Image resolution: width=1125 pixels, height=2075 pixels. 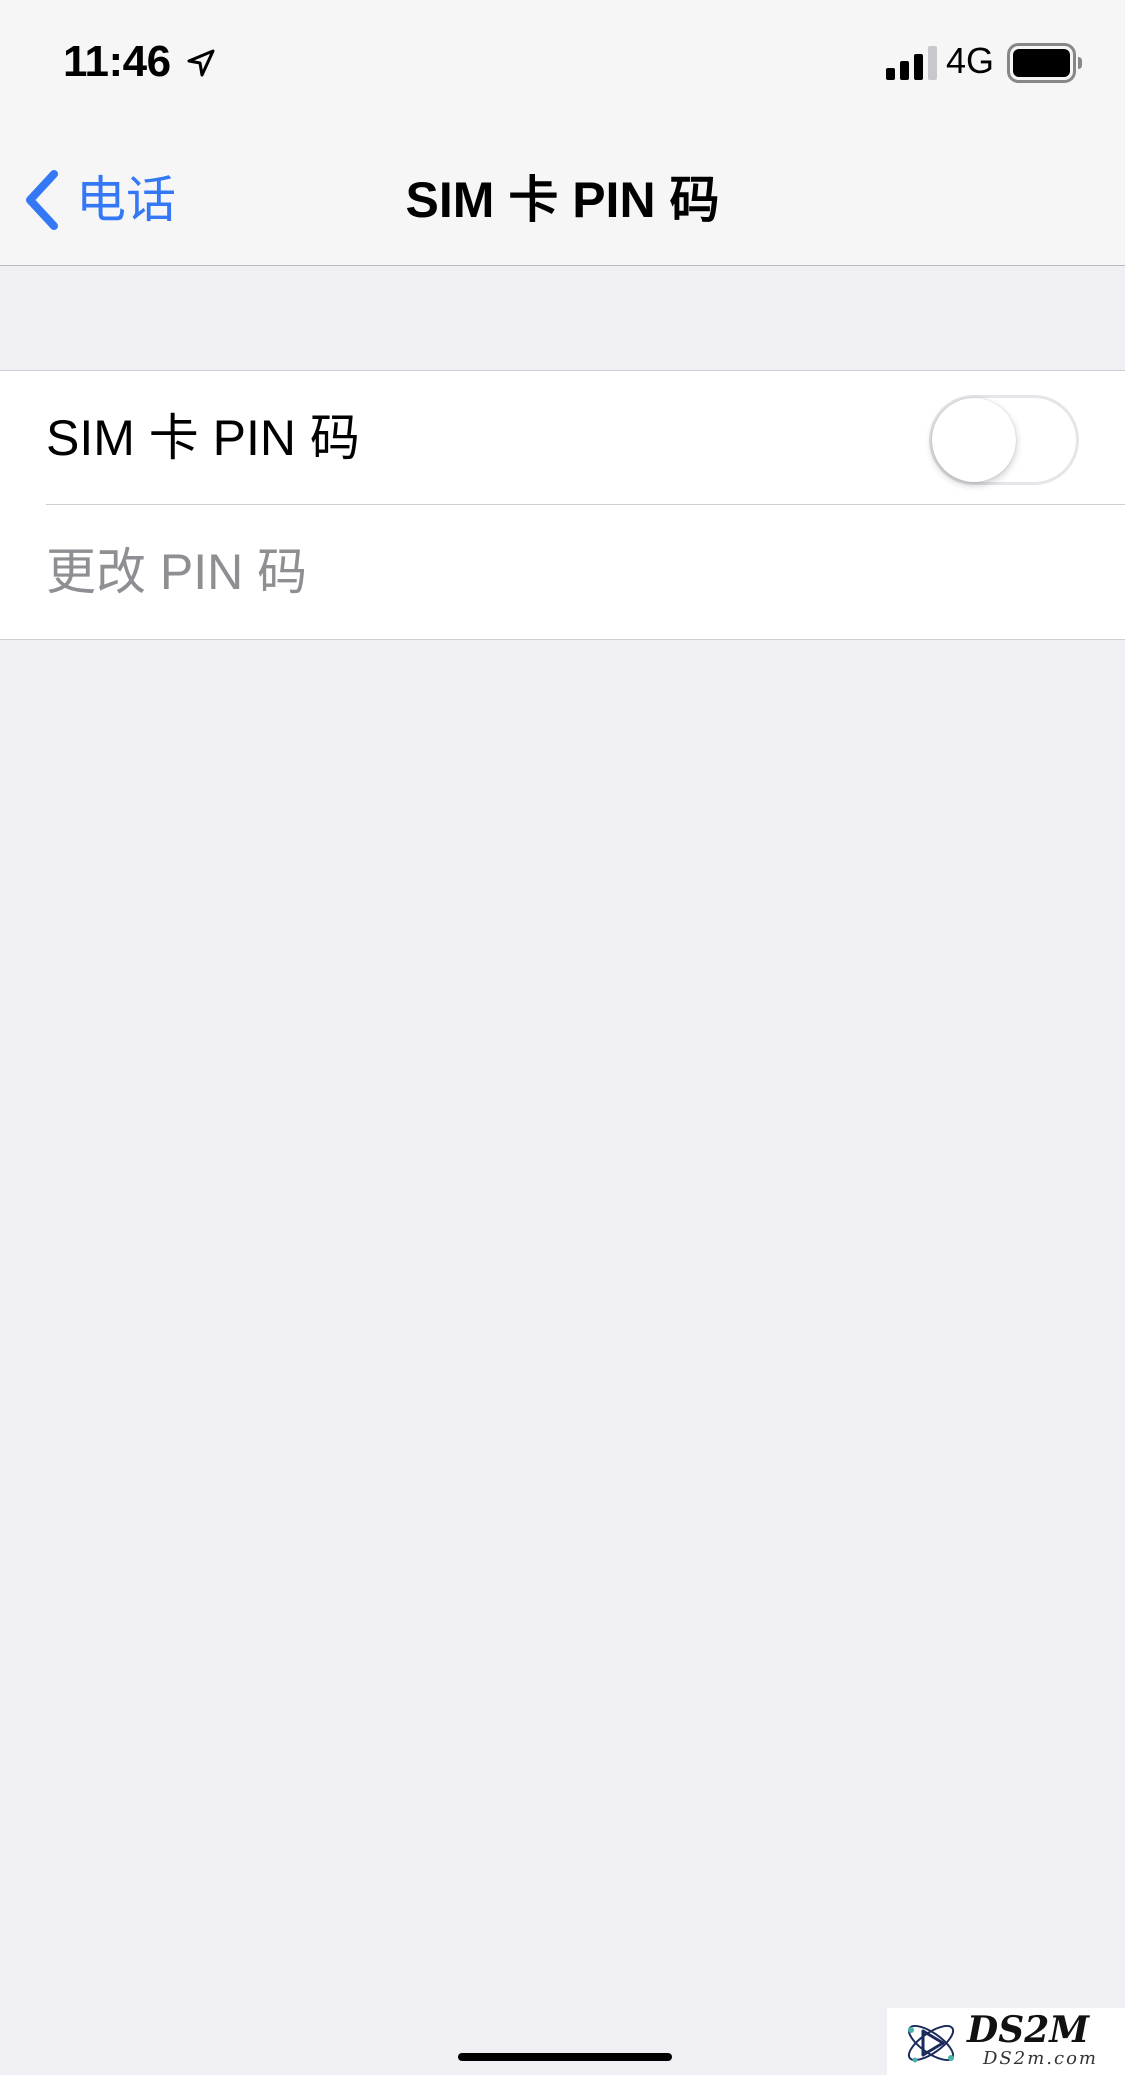 I want to click on settings-group: SIM 卡 PIN 码 更改 PIN 码, so click(x=562, y=505).